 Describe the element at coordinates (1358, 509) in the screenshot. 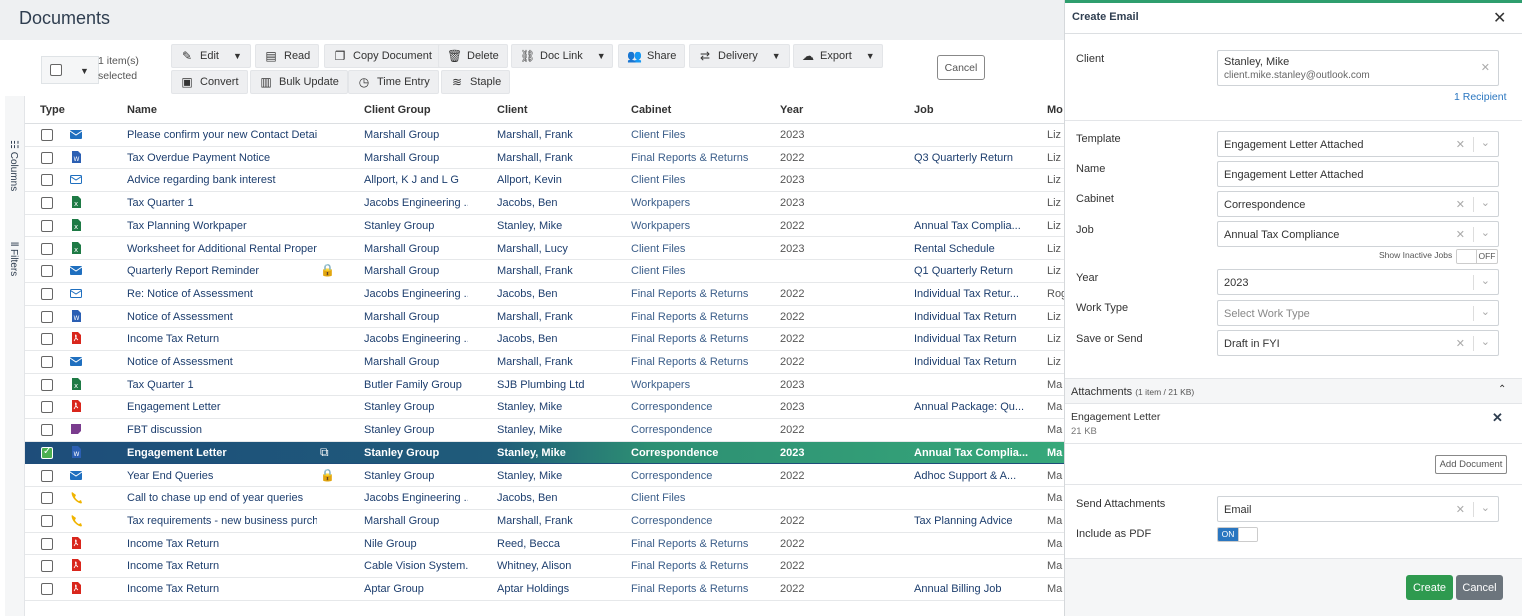

I see `send-attachments-select: Email ✕ ⌄` at that location.